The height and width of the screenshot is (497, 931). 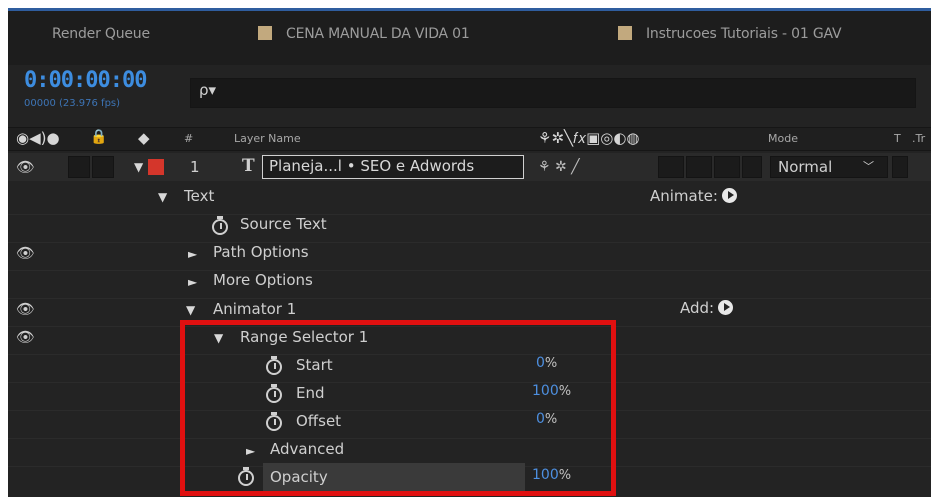 I want to click on end-value: 100%, so click(x=551, y=391).